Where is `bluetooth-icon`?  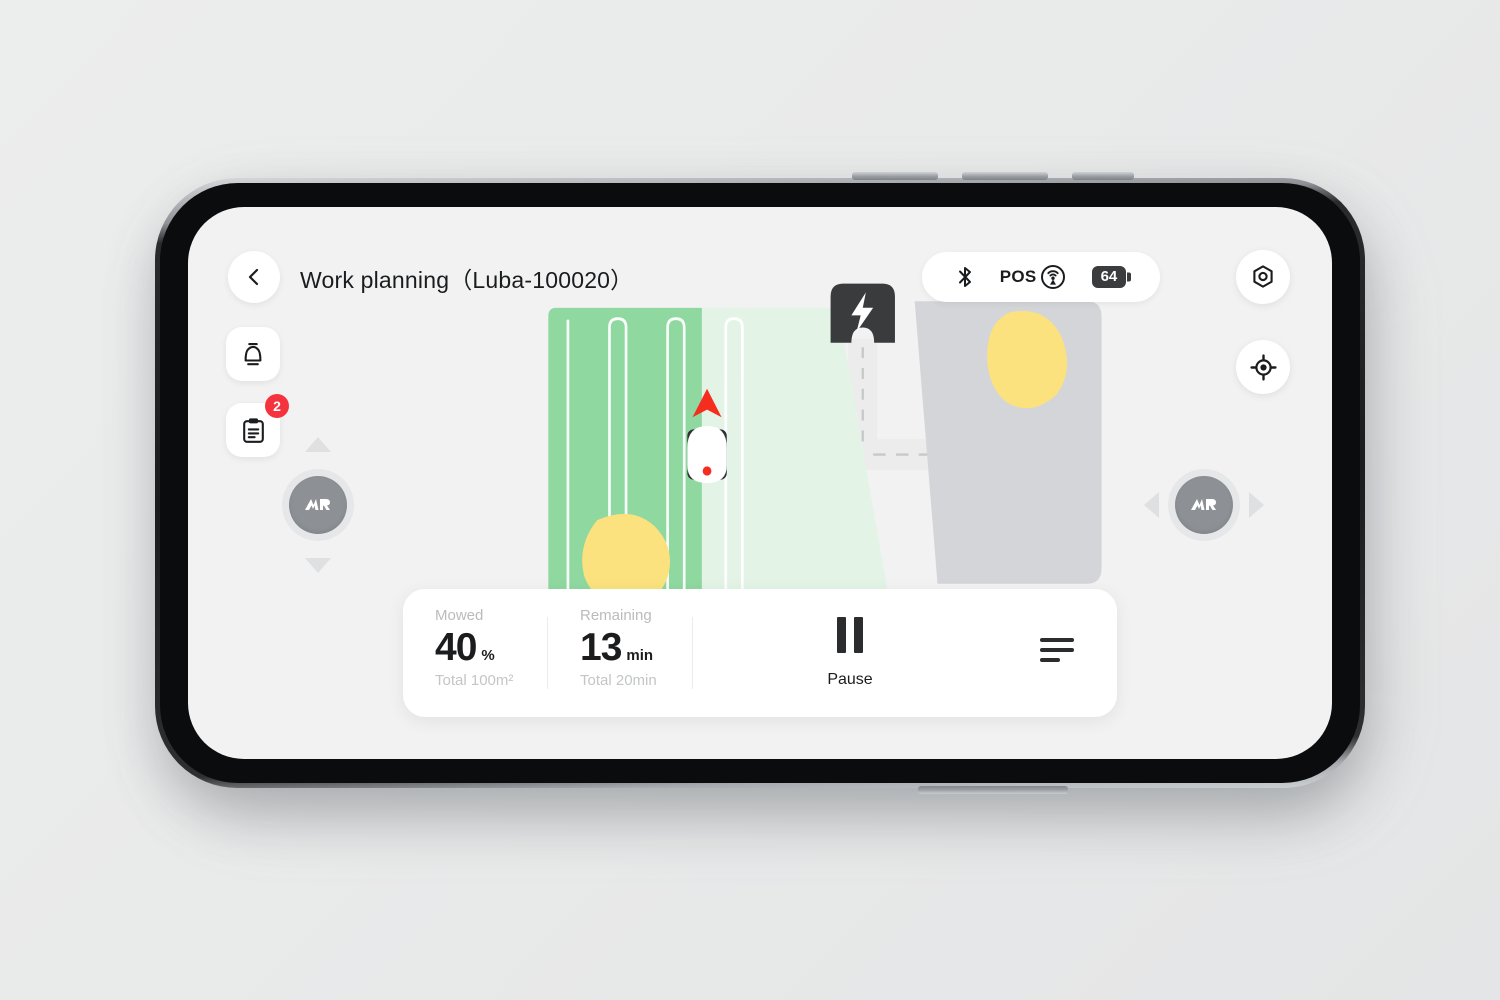 bluetooth-icon is located at coordinates (964, 277).